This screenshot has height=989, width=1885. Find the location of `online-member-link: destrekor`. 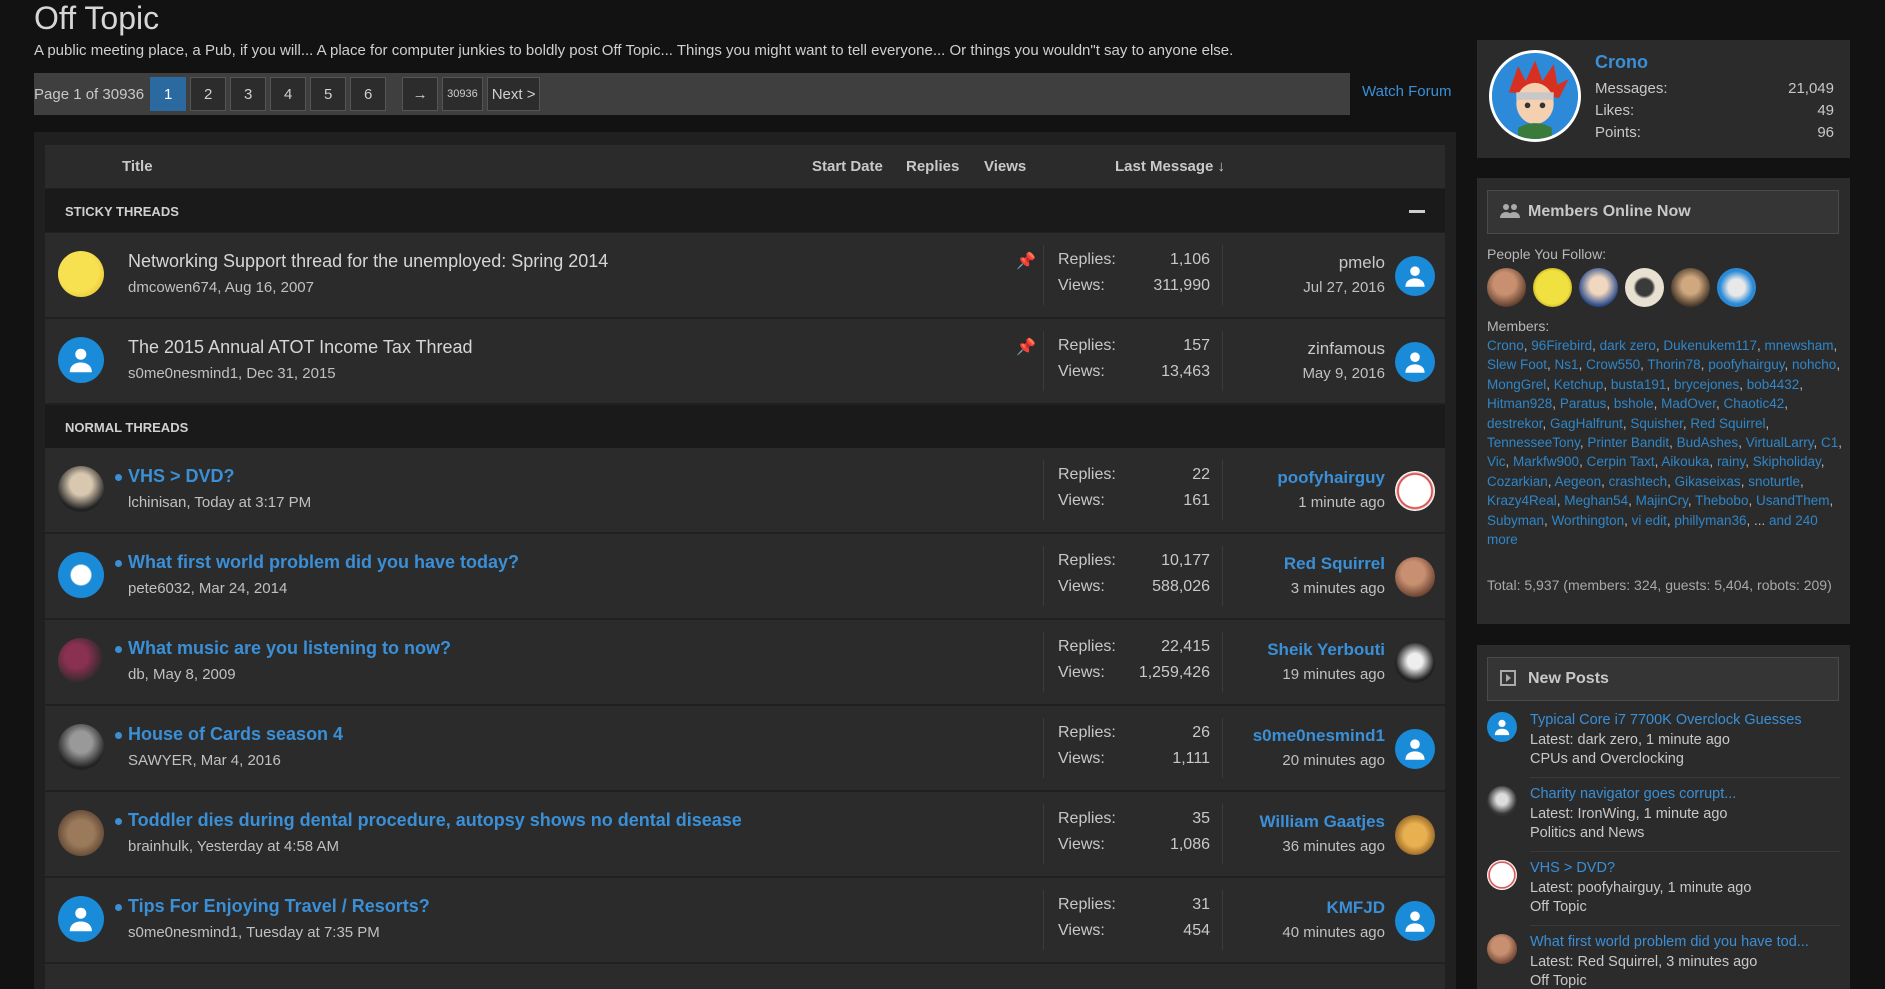

online-member-link: destrekor is located at coordinates (1515, 423).